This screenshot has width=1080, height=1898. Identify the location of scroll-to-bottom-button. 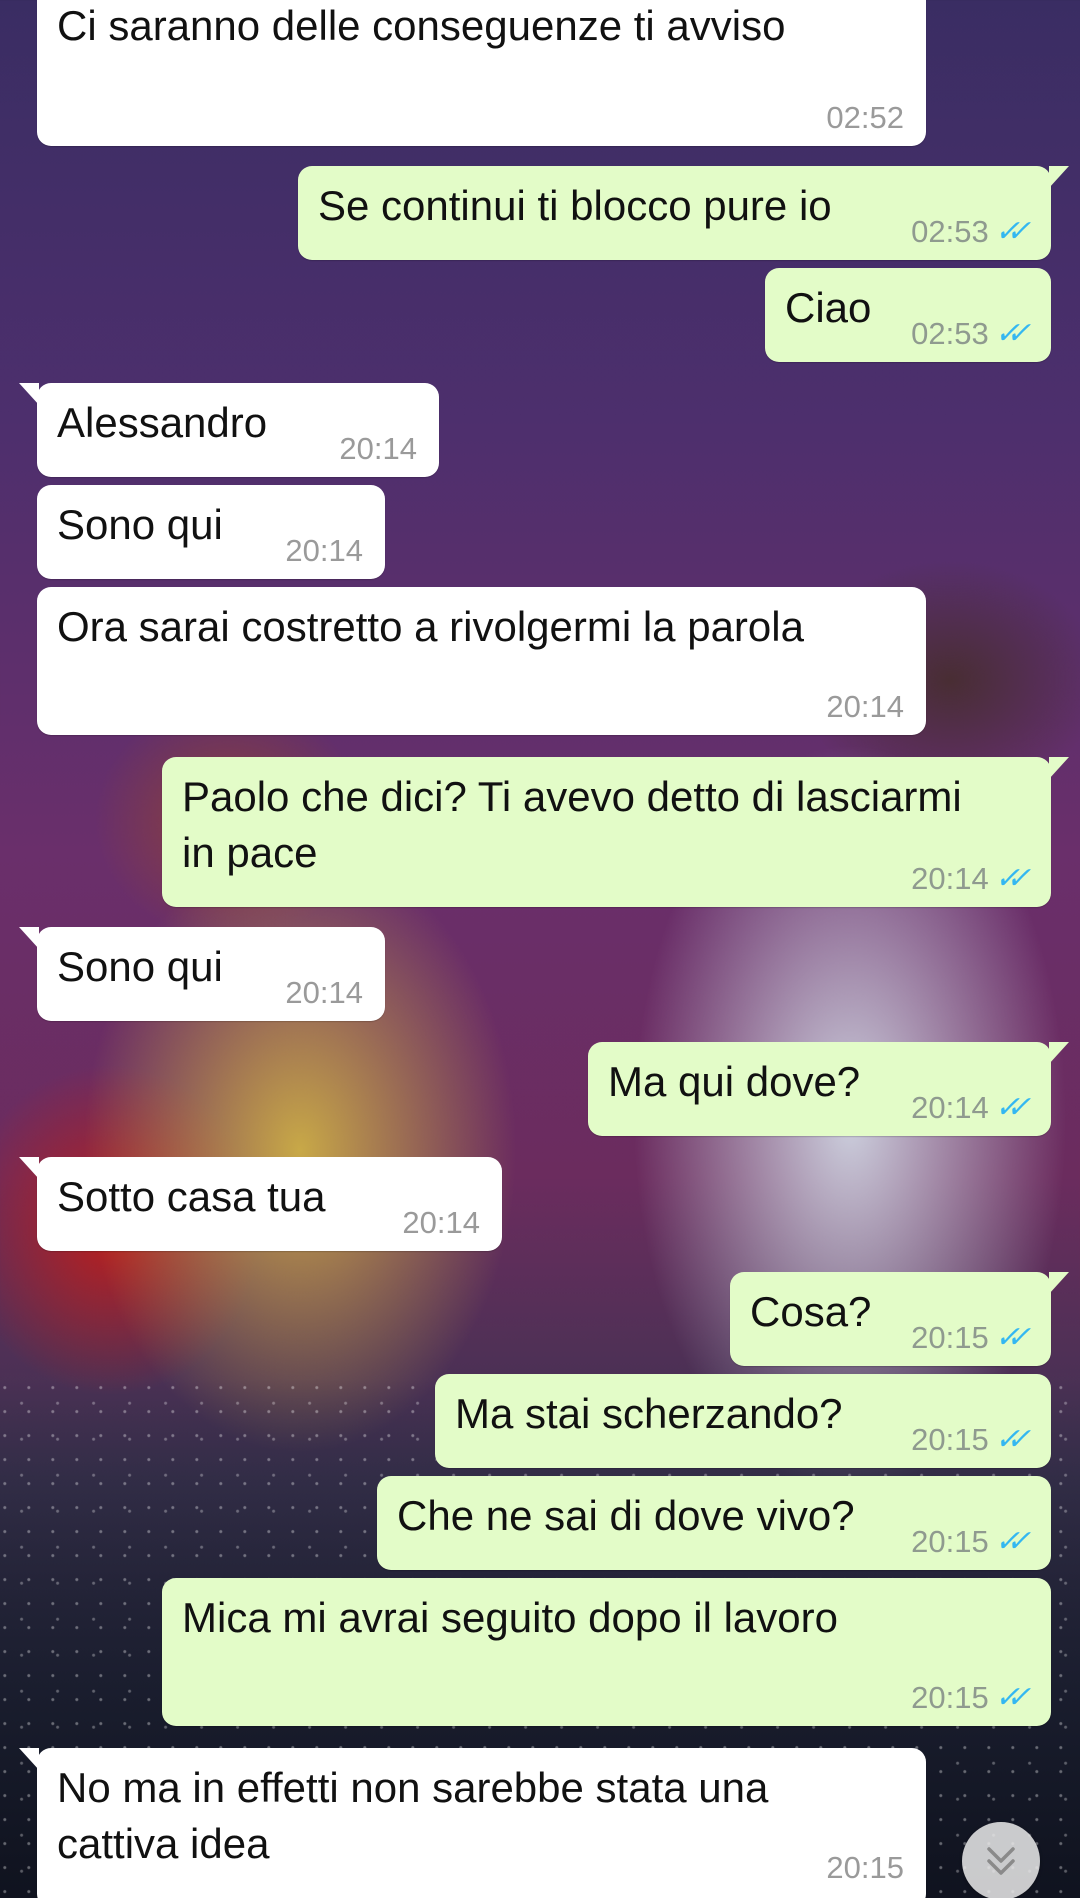
(1001, 1860).